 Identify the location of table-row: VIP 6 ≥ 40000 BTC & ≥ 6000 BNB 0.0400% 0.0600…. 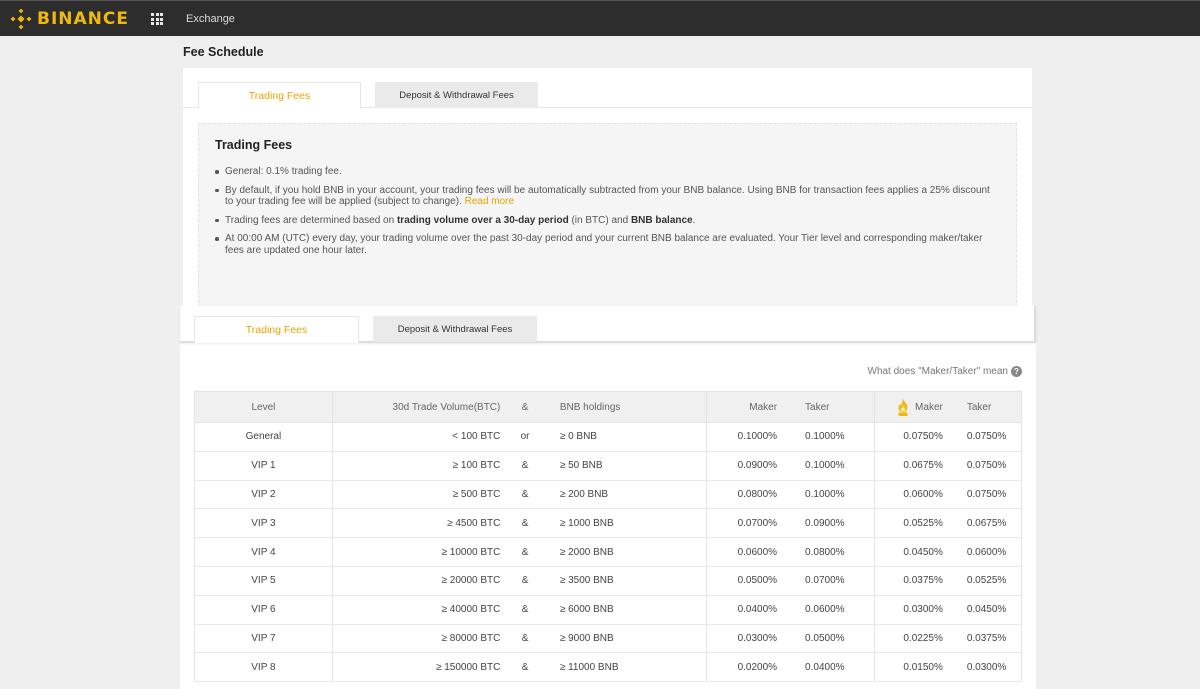
(608, 610).